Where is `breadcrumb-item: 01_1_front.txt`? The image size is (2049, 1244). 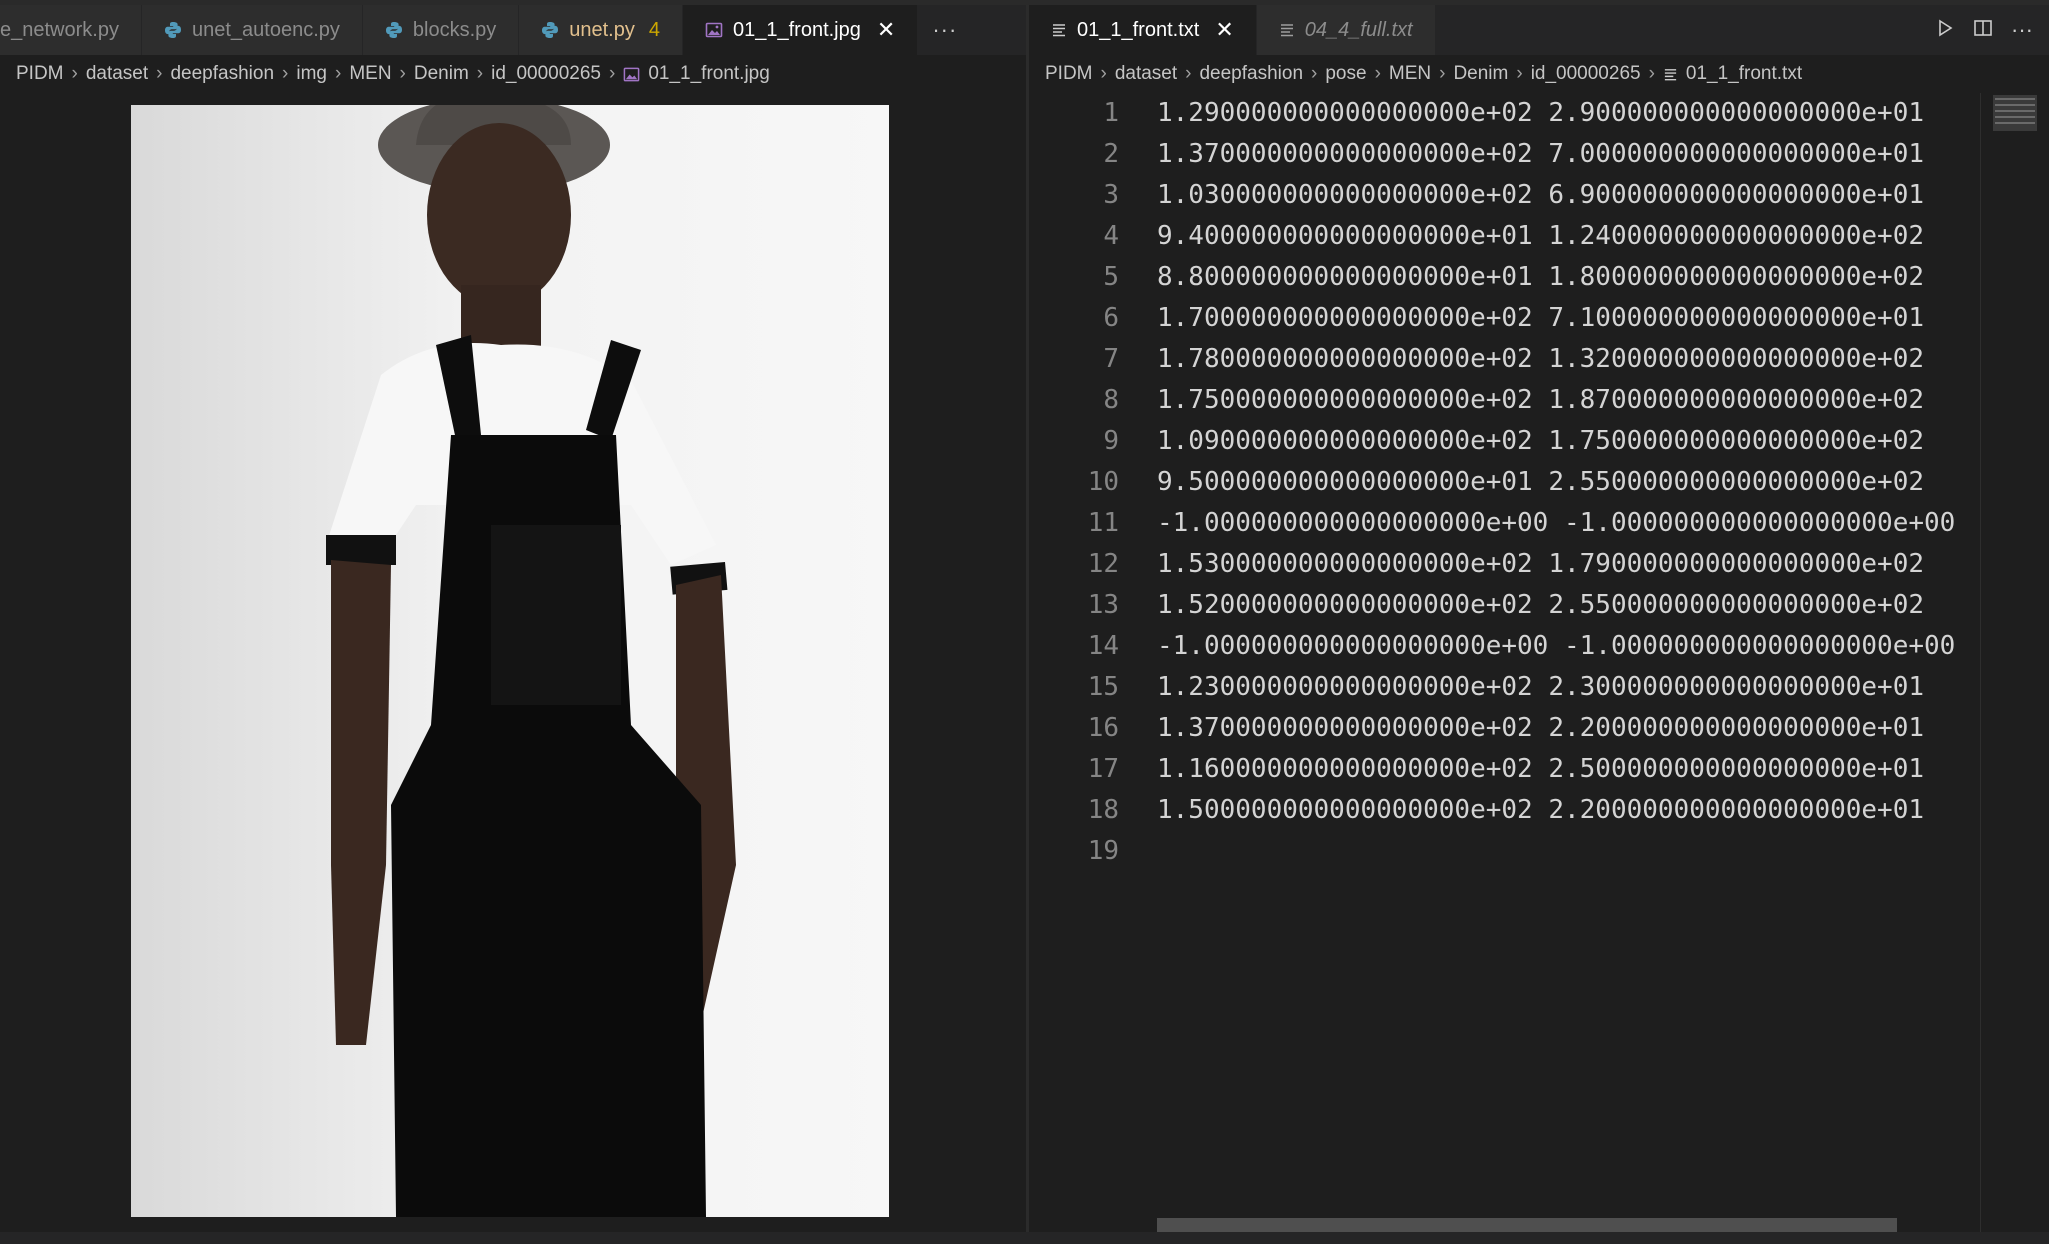 breadcrumb-item: 01_1_front.txt is located at coordinates (1744, 74).